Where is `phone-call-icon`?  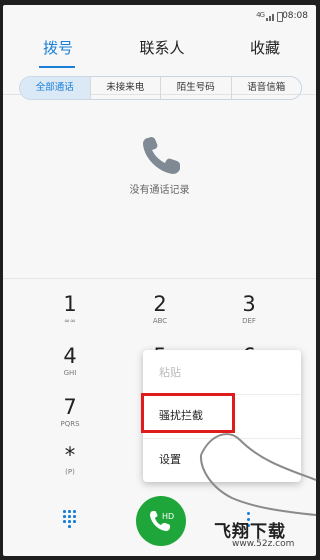 phone-call-icon is located at coordinates (160, 521).